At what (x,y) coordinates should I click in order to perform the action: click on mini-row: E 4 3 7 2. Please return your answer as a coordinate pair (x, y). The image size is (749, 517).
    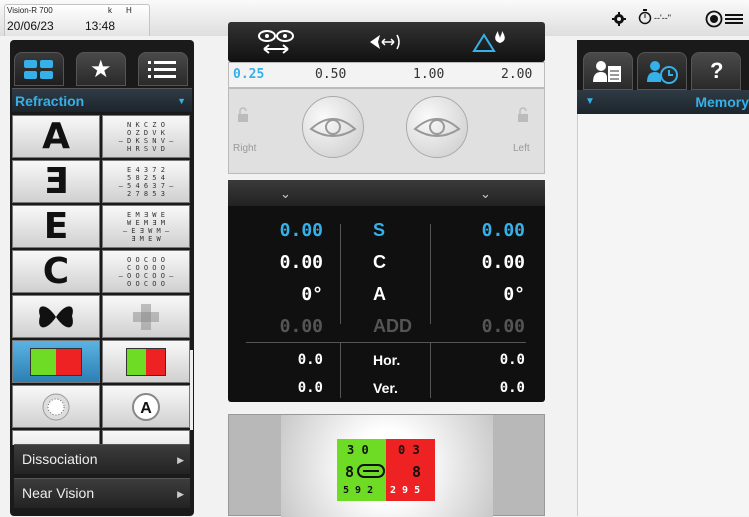
    Looking at the image, I should click on (146, 169).